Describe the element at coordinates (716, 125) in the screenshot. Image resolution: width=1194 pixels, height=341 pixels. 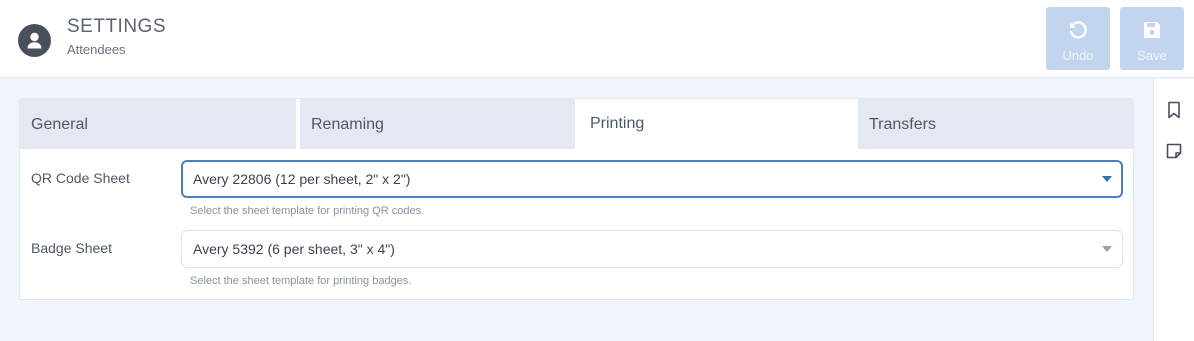
I see `tab-printing: Printing` at that location.